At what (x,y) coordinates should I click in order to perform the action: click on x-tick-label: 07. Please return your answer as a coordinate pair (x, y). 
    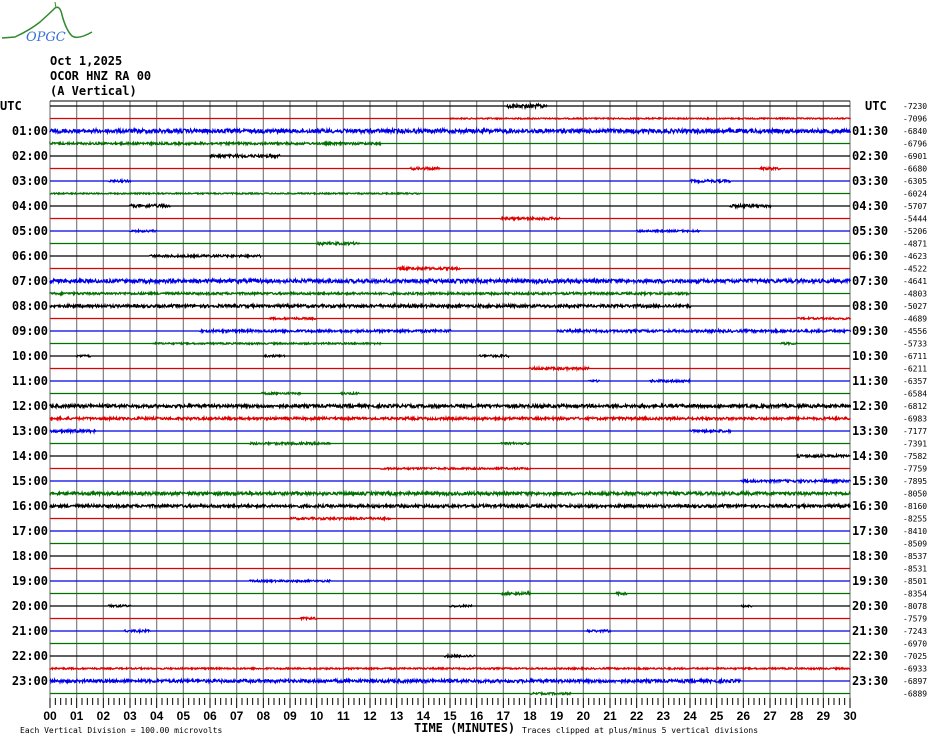
    Looking at the image, I should click on (237, 716).